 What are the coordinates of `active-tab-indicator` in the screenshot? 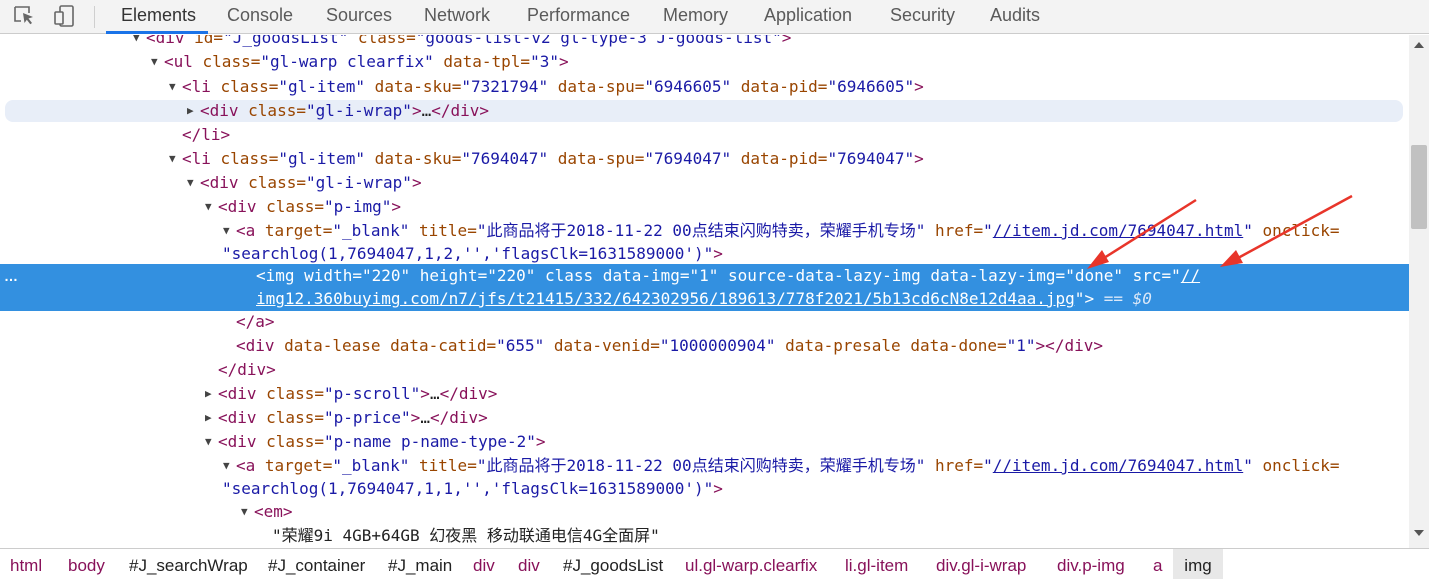 It's located at (157, 32).